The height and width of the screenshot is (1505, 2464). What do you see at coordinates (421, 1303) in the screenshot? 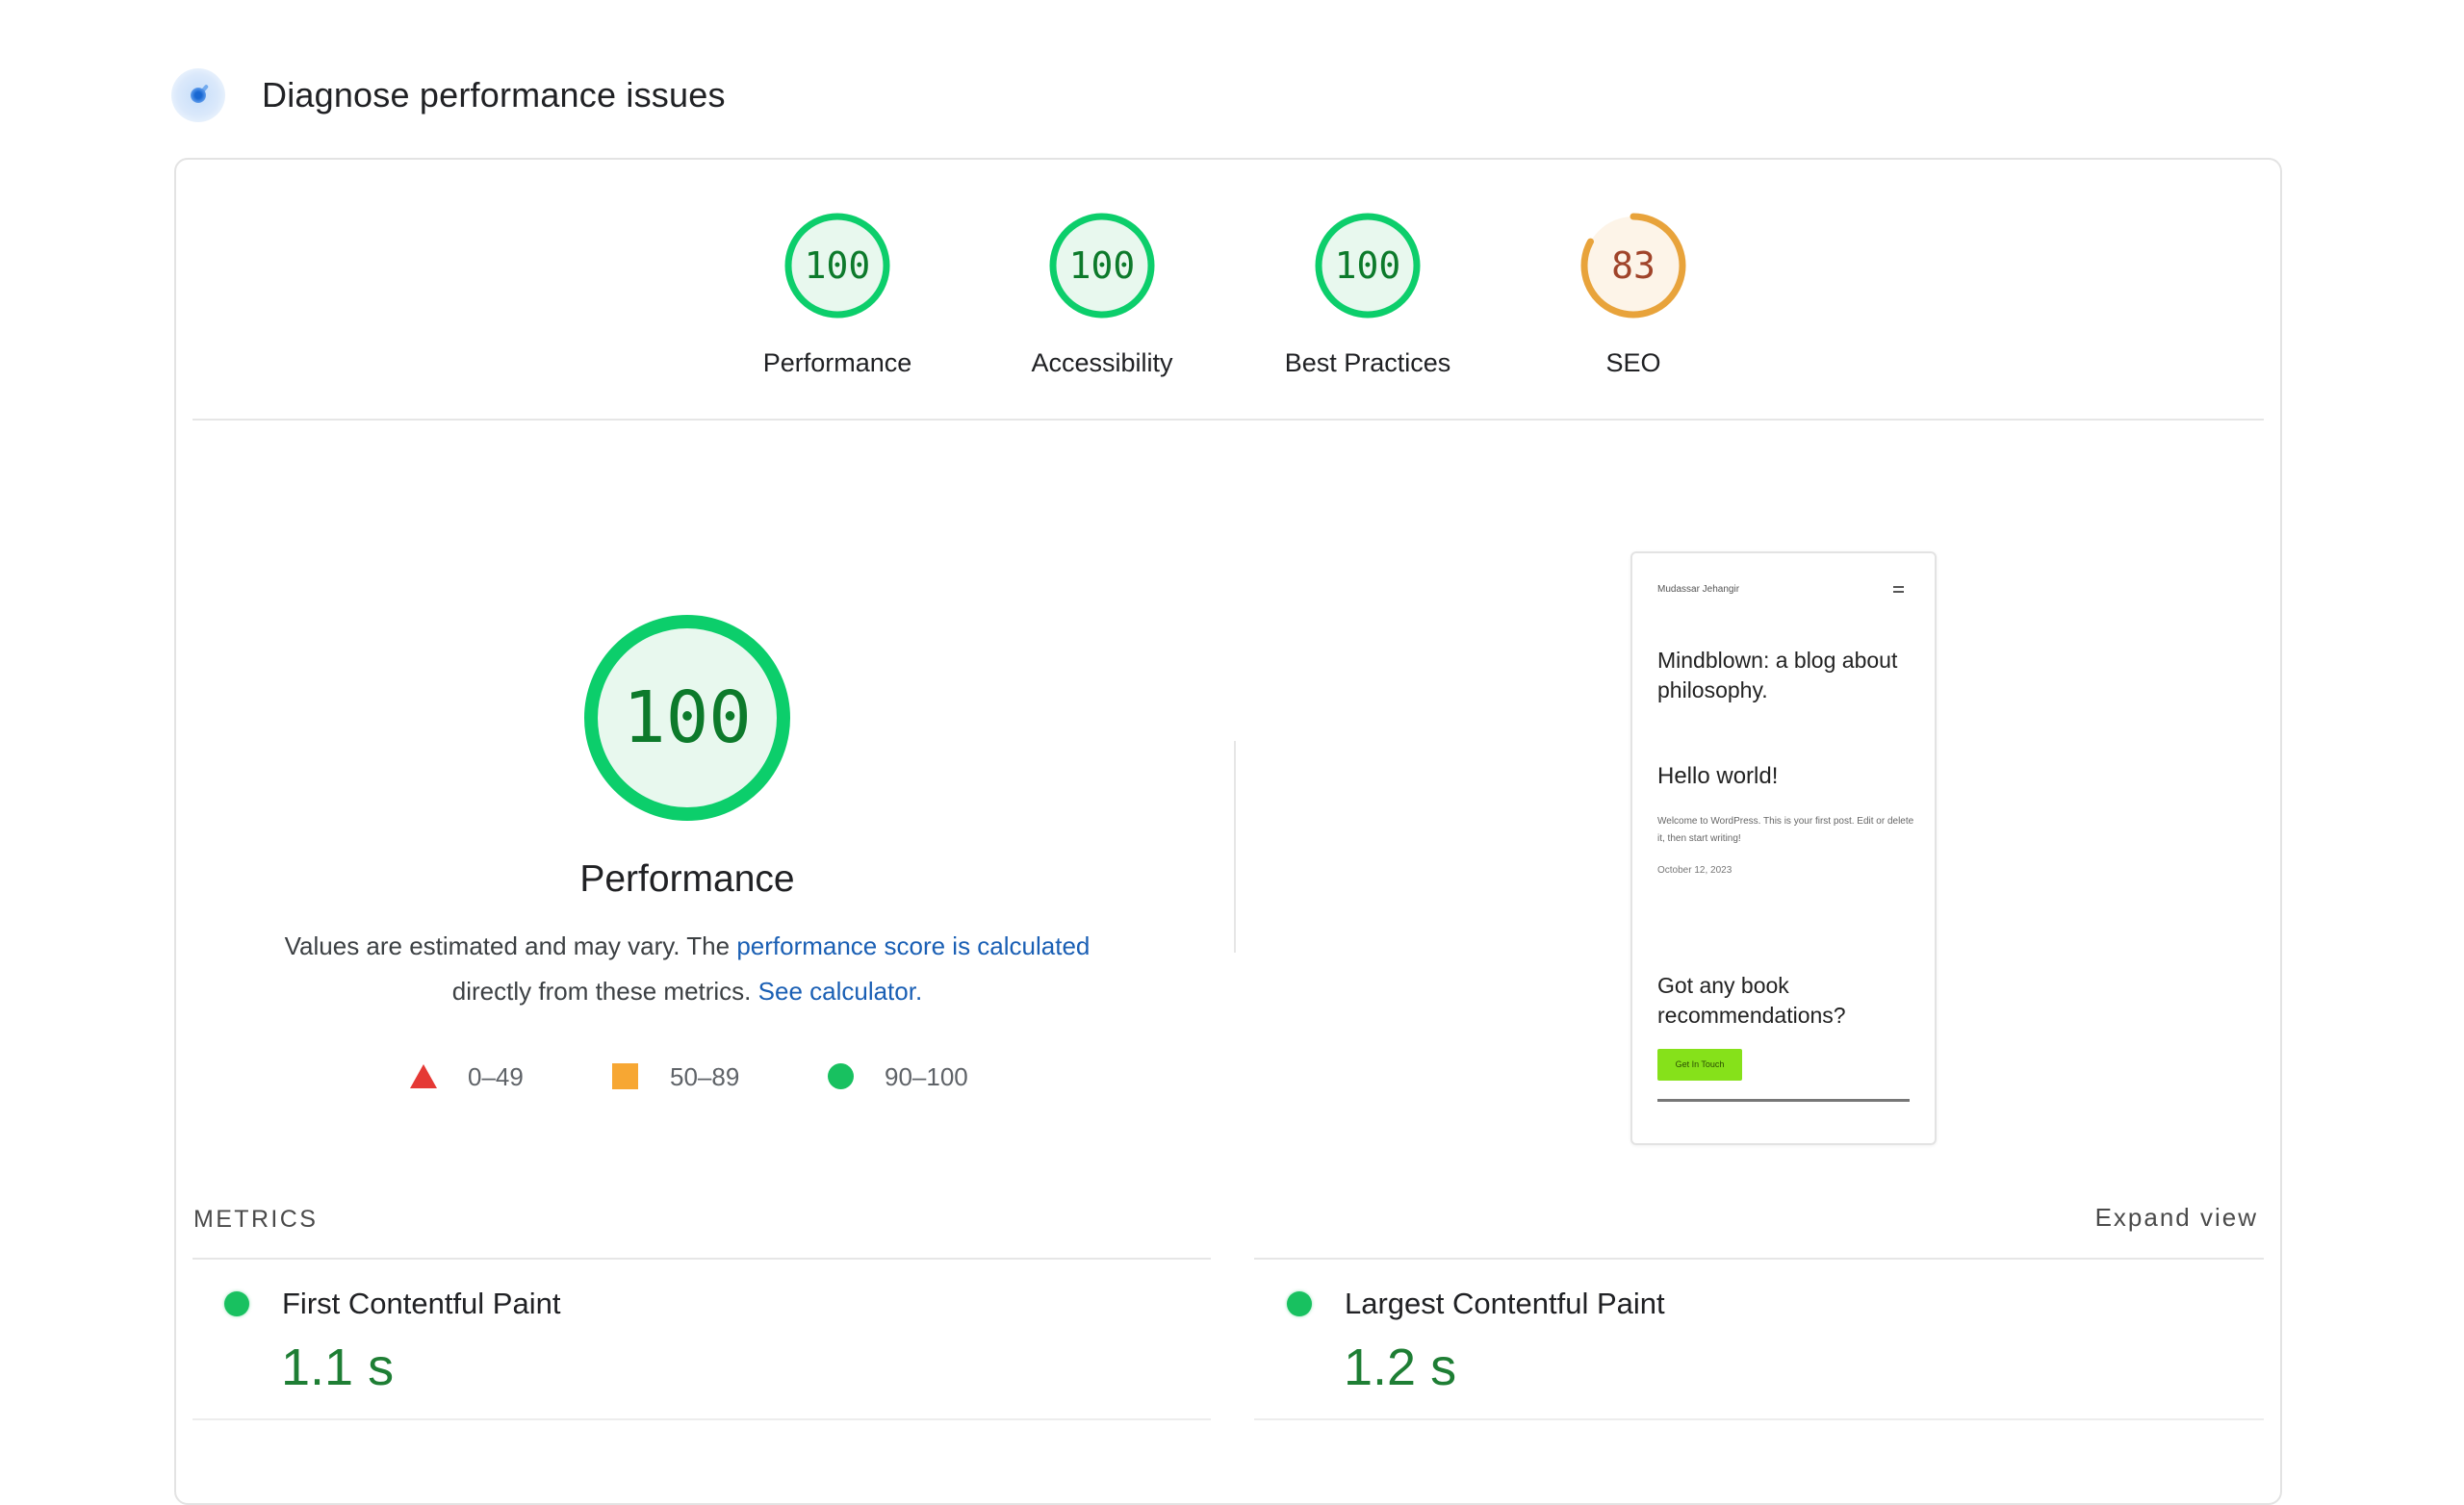
I see `metric-name-fcp: First Contentful Paint` at bounding box center [421, 1303].